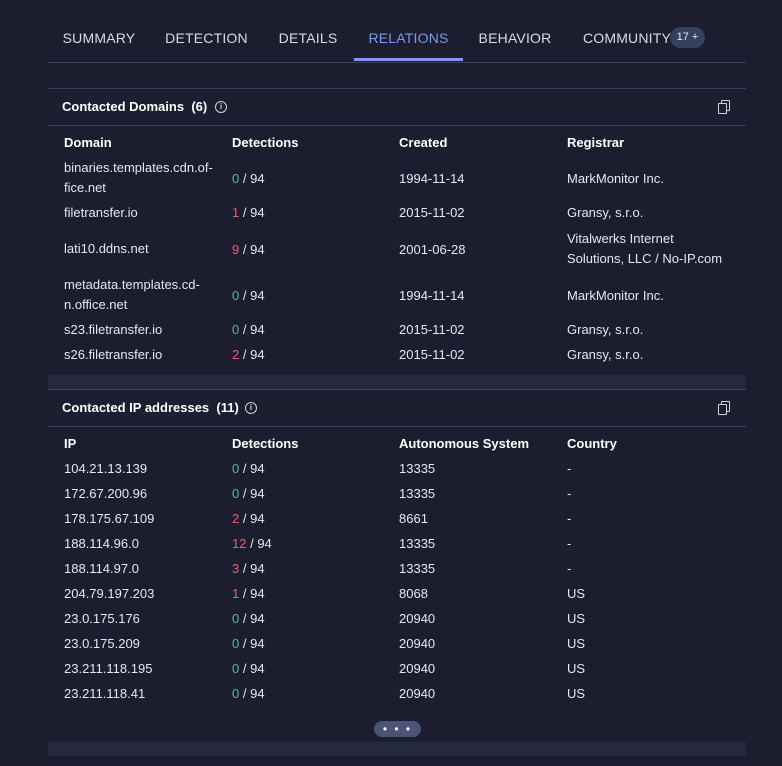  What do you see at coordinates (101, 568) in the screenshot?
I see `ip-link: 188.114.97.0` at bounding box center [101, 568].